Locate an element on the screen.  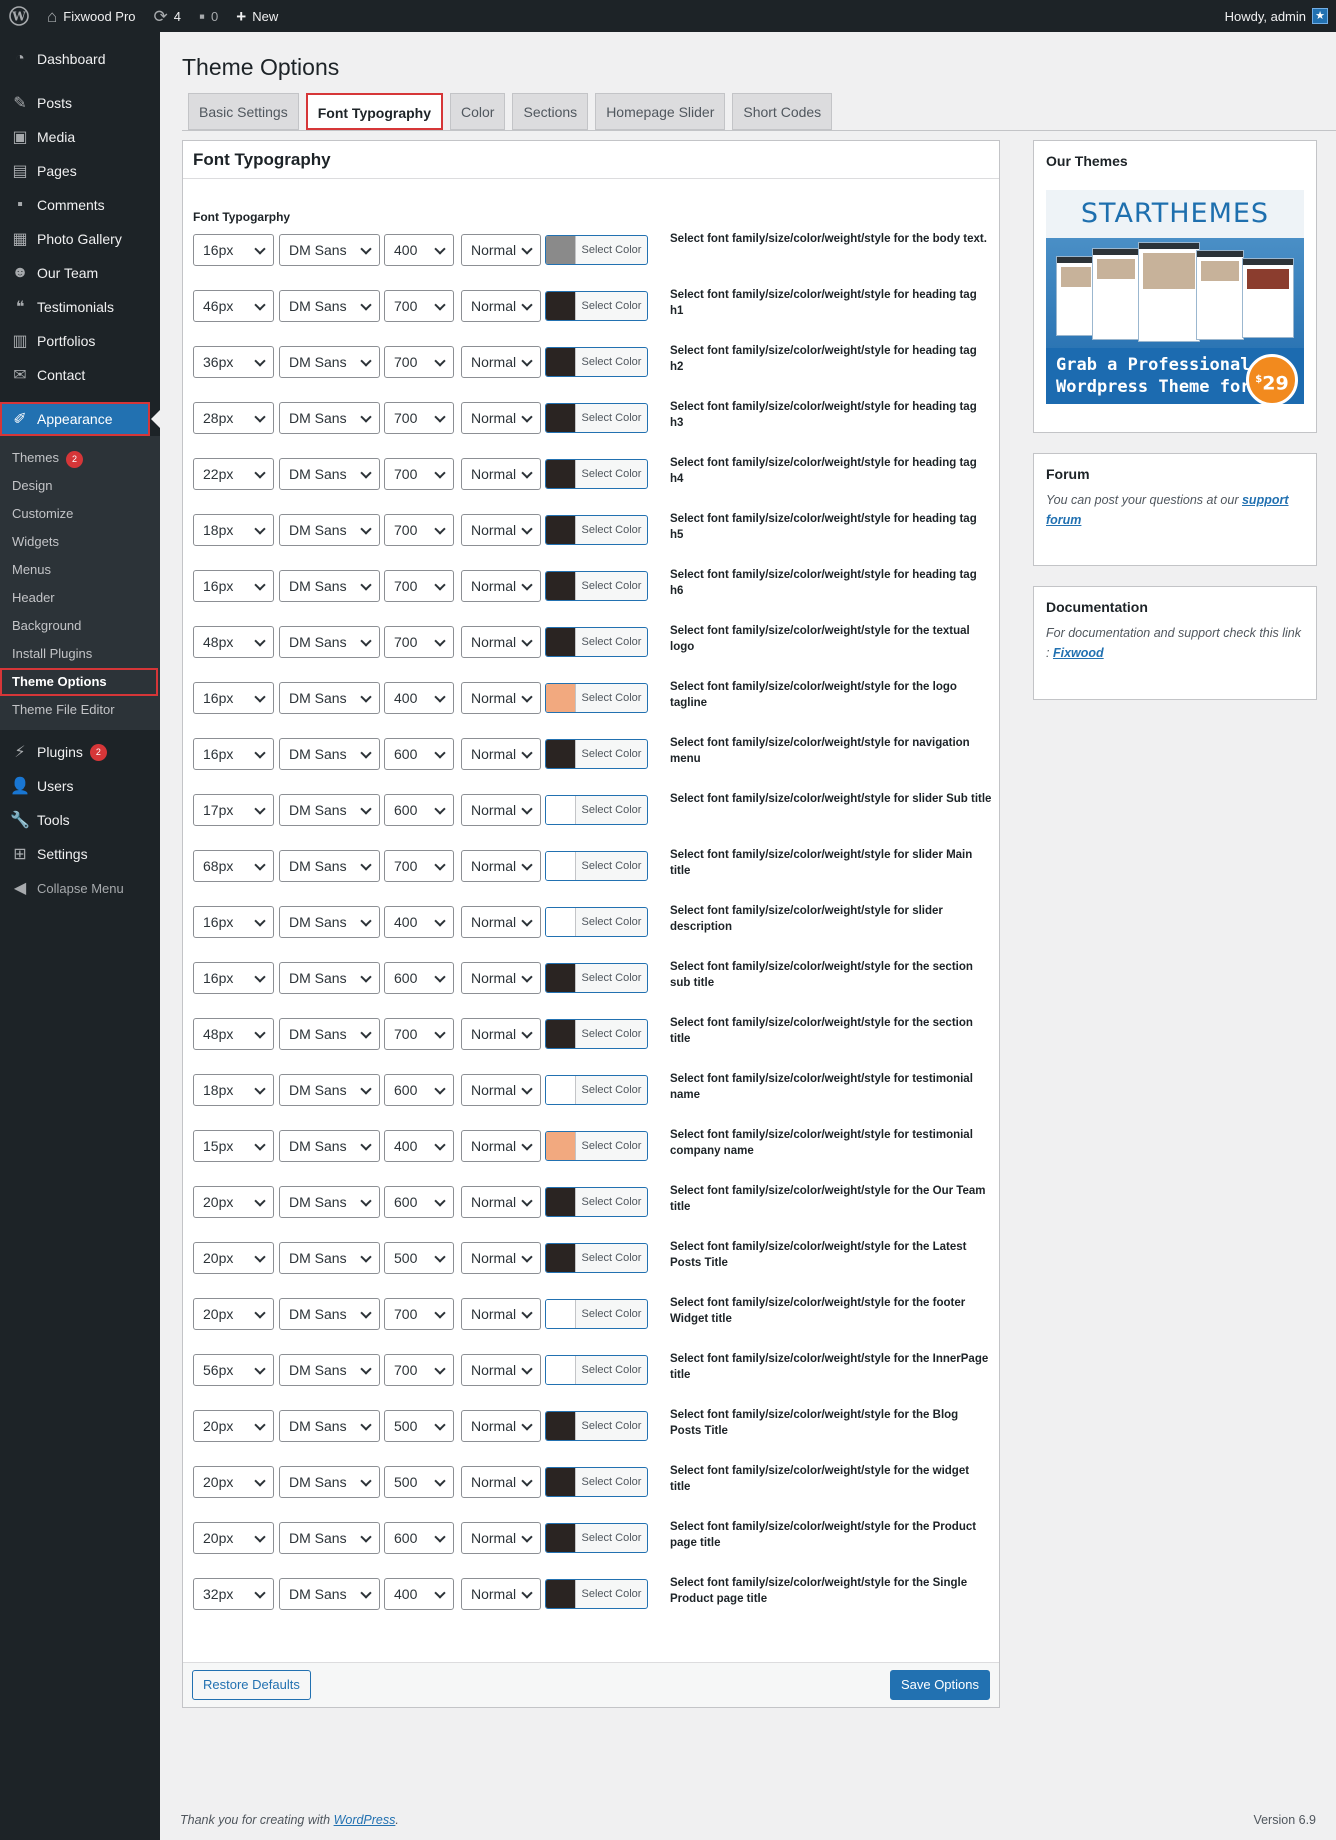
font-size-select: 36px is located at coordinates (233, 362).